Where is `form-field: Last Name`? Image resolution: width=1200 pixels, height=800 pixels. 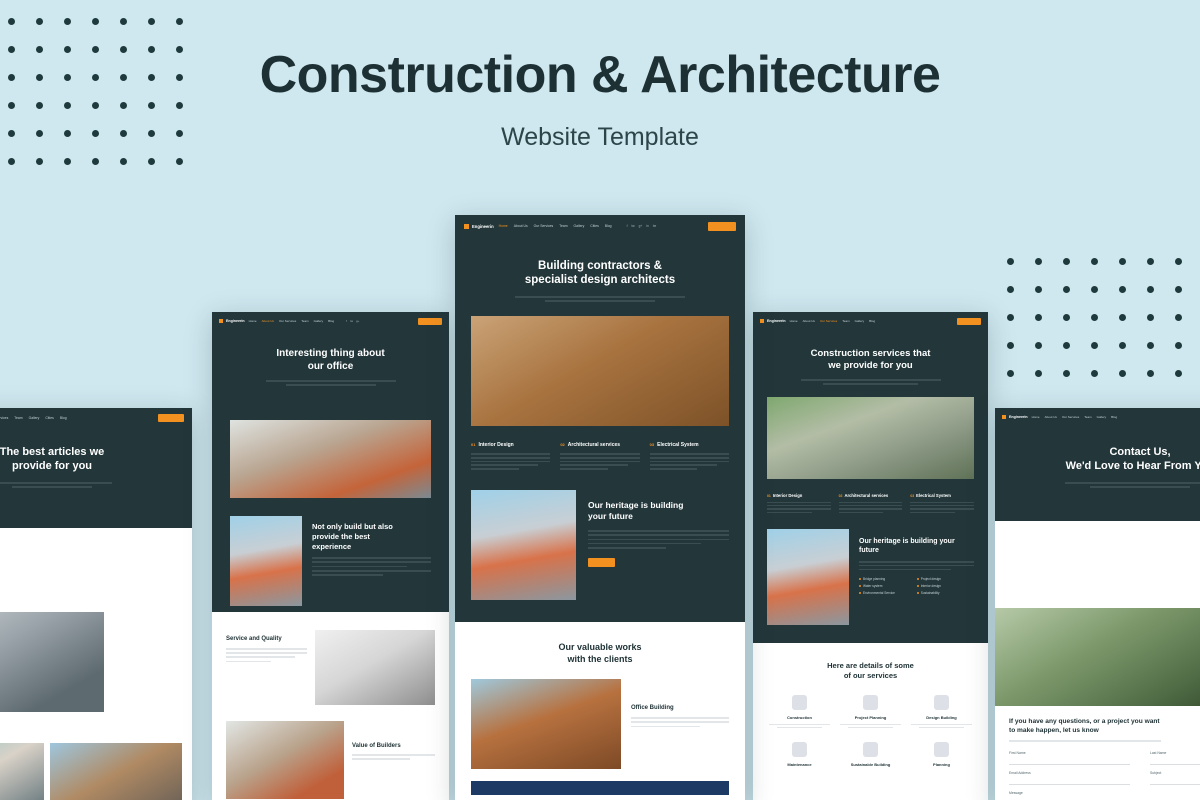
form-field: Last Name is located at coordinates (1175, 758).